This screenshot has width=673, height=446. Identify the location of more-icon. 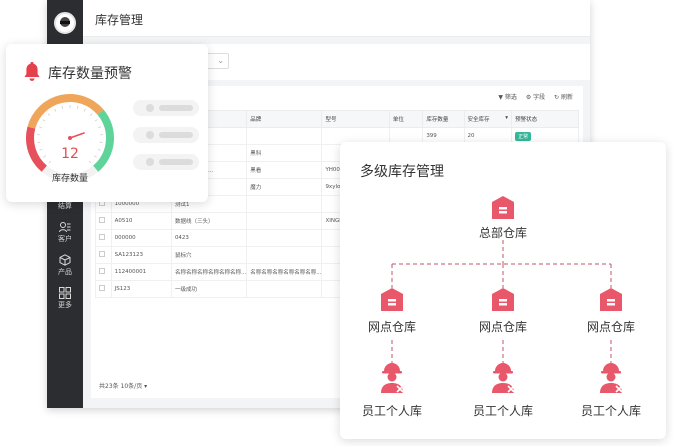
(65, 293).